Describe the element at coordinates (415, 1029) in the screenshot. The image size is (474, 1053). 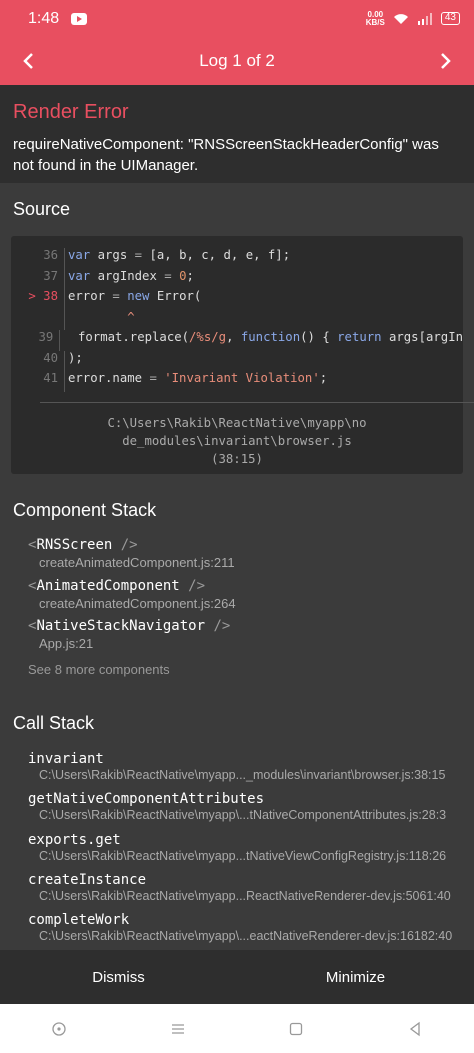
I see `back-icon` at that location.